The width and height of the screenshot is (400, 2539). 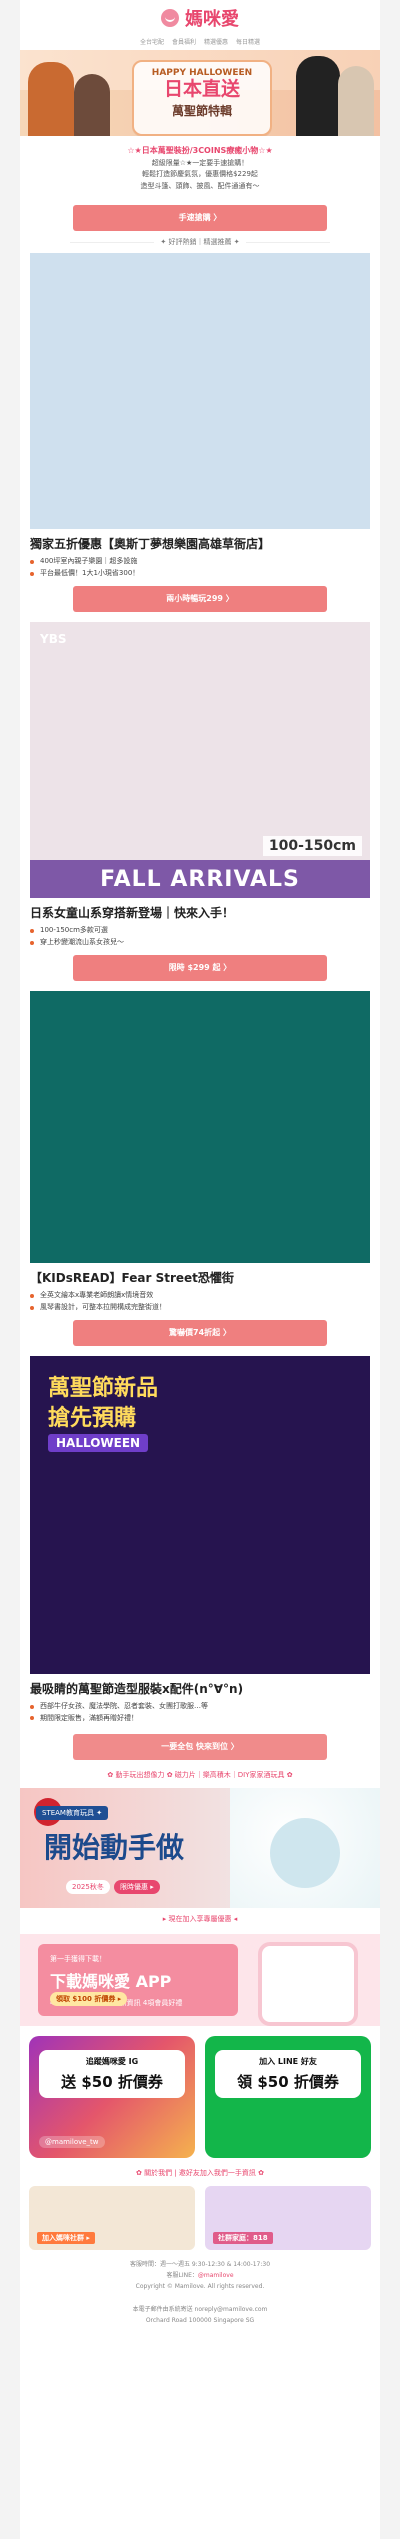 What do you see at coordinates (137, 1688) in the screenshot?
I see `section-4-title: 最吸睛的萬聖節造型服裝x配件(n°∀°n)` at bounding box center [137, 1688].